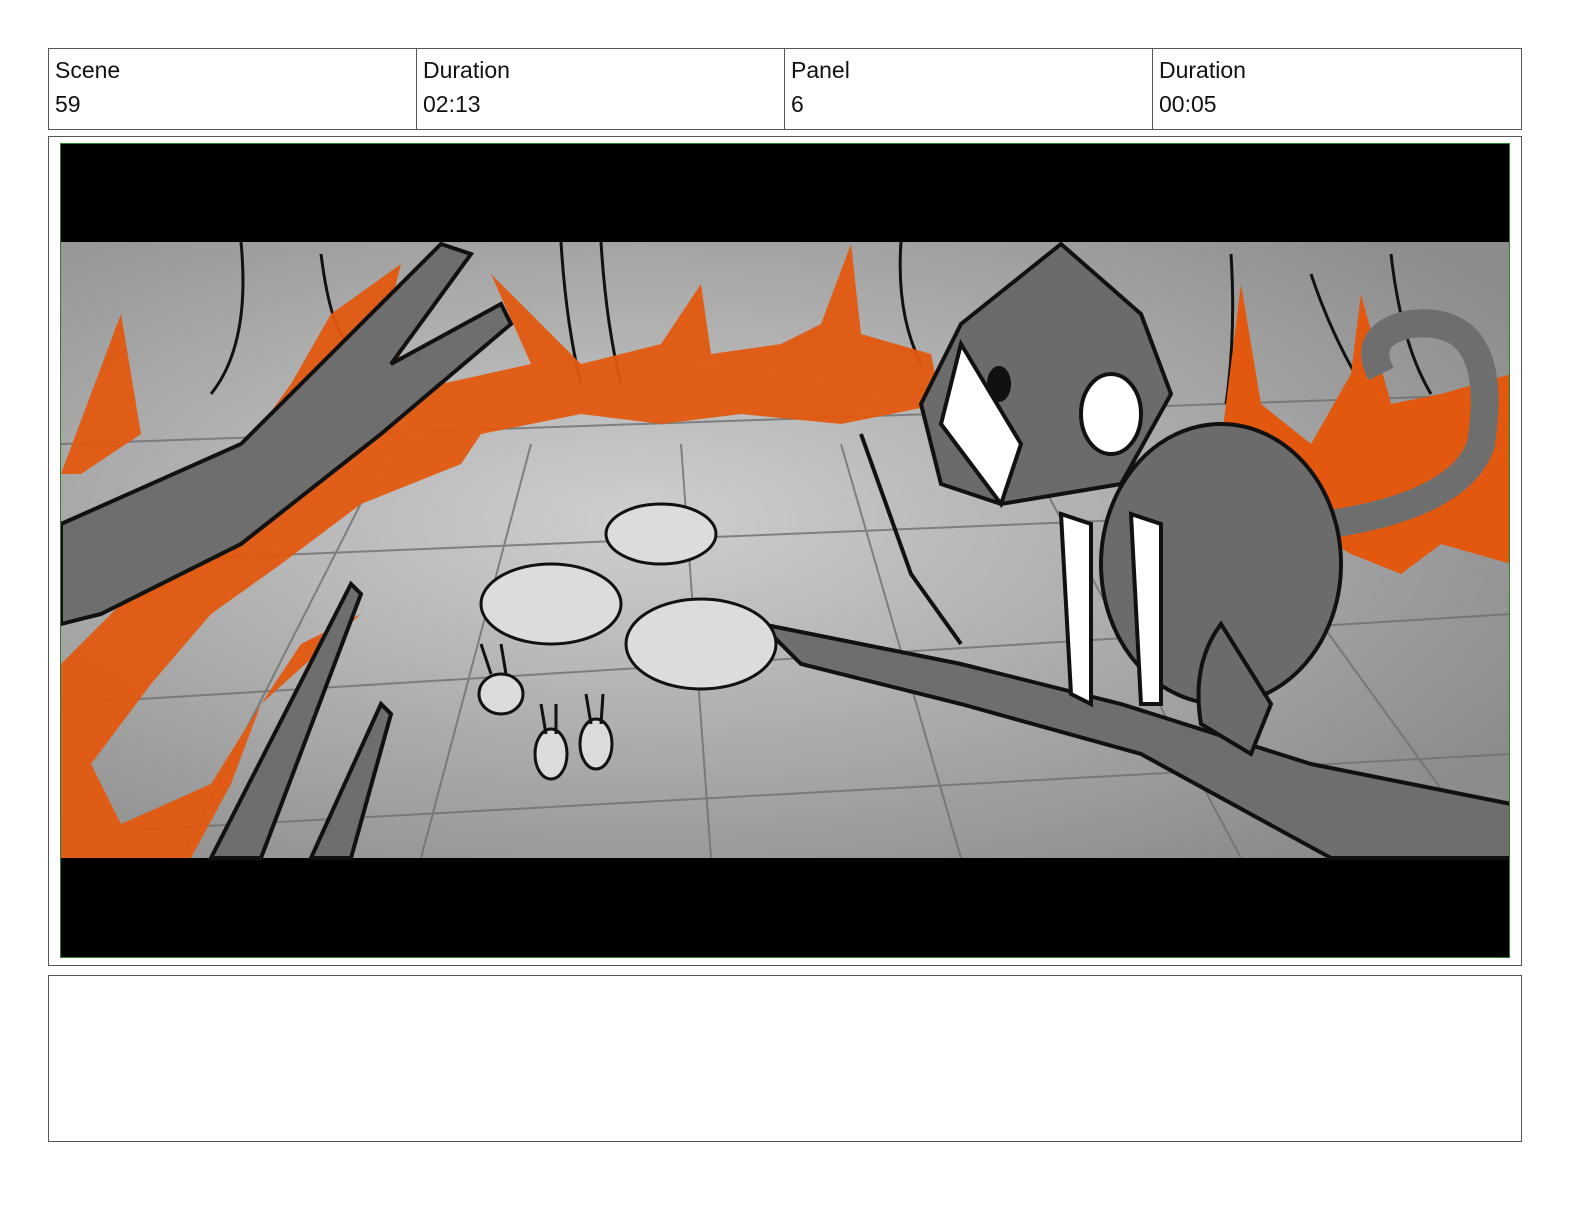  Describe the element at coordinates (820, 70) in the screenshot. I see `panel-label: Panel` at that location.